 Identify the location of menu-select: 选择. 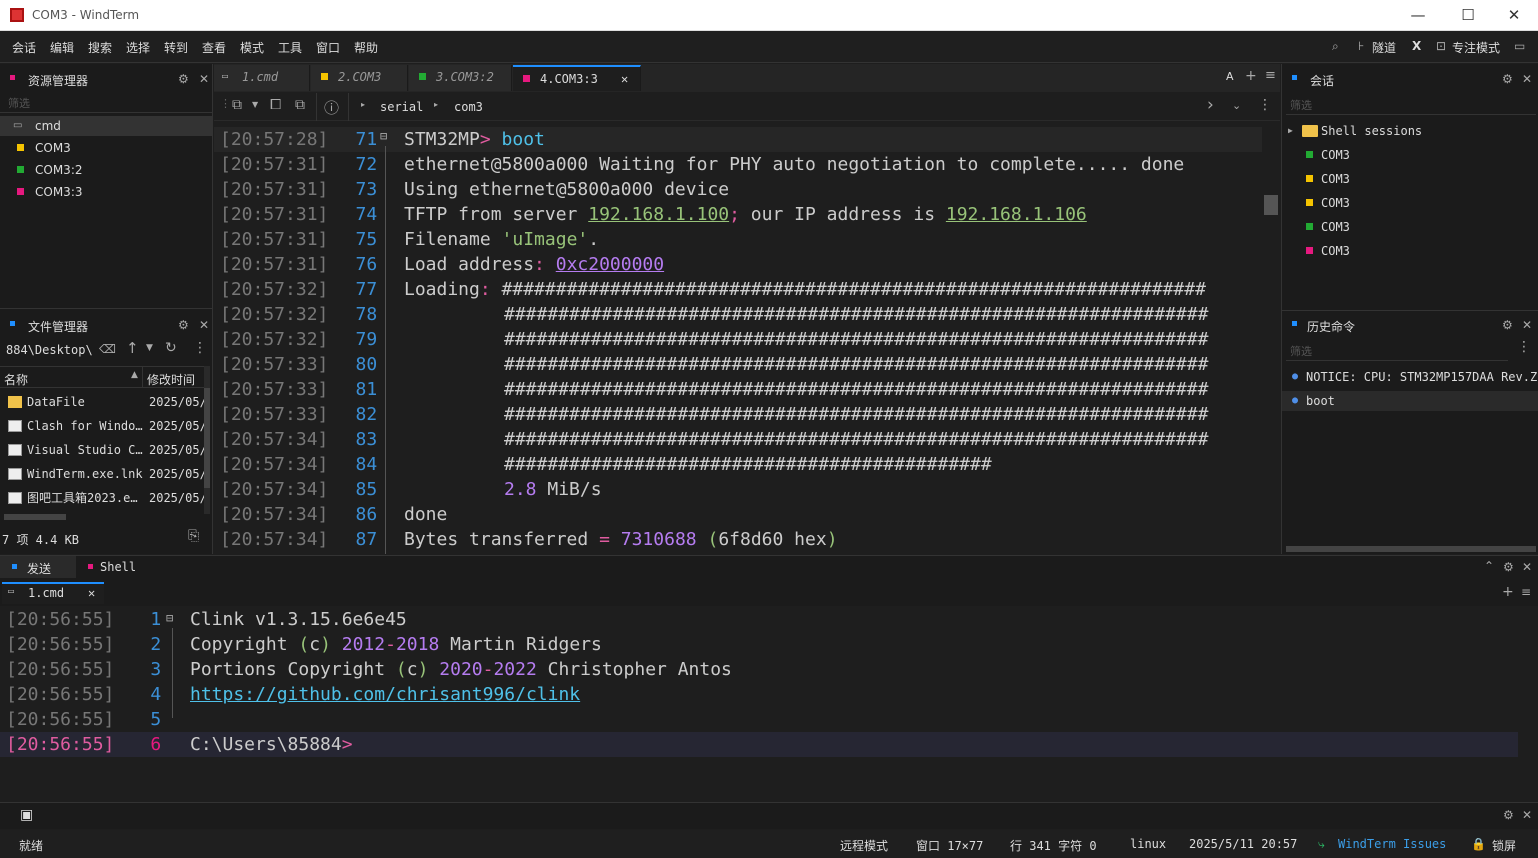
(138, 47).